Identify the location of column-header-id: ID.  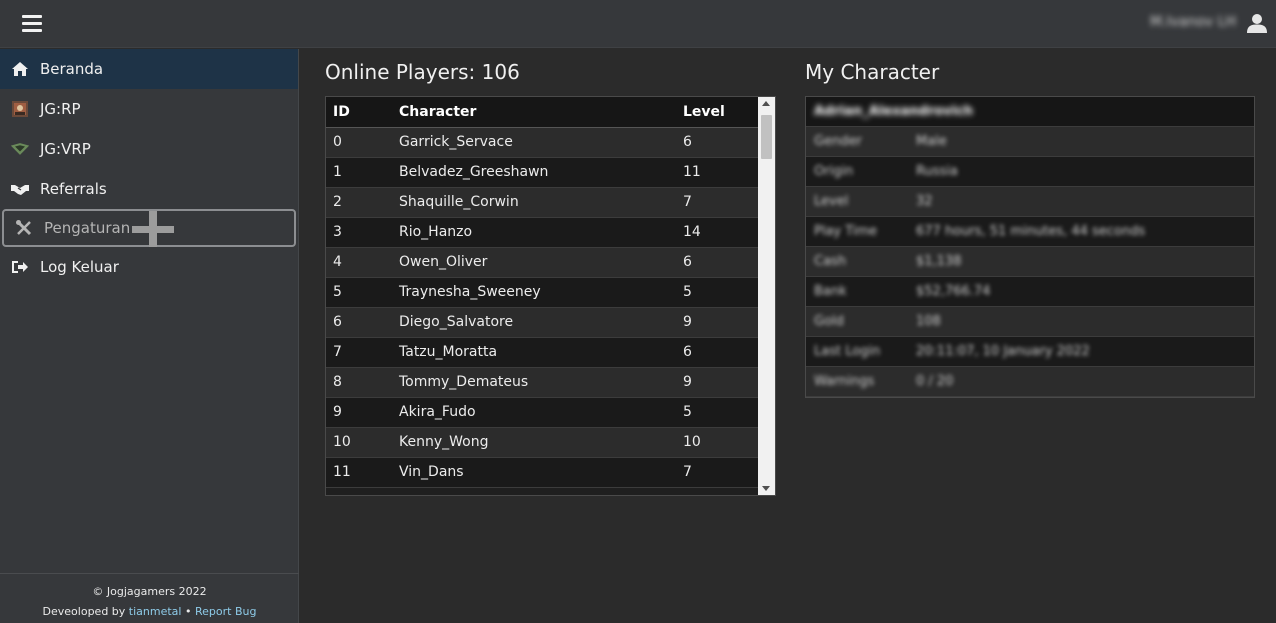
(359, 112).